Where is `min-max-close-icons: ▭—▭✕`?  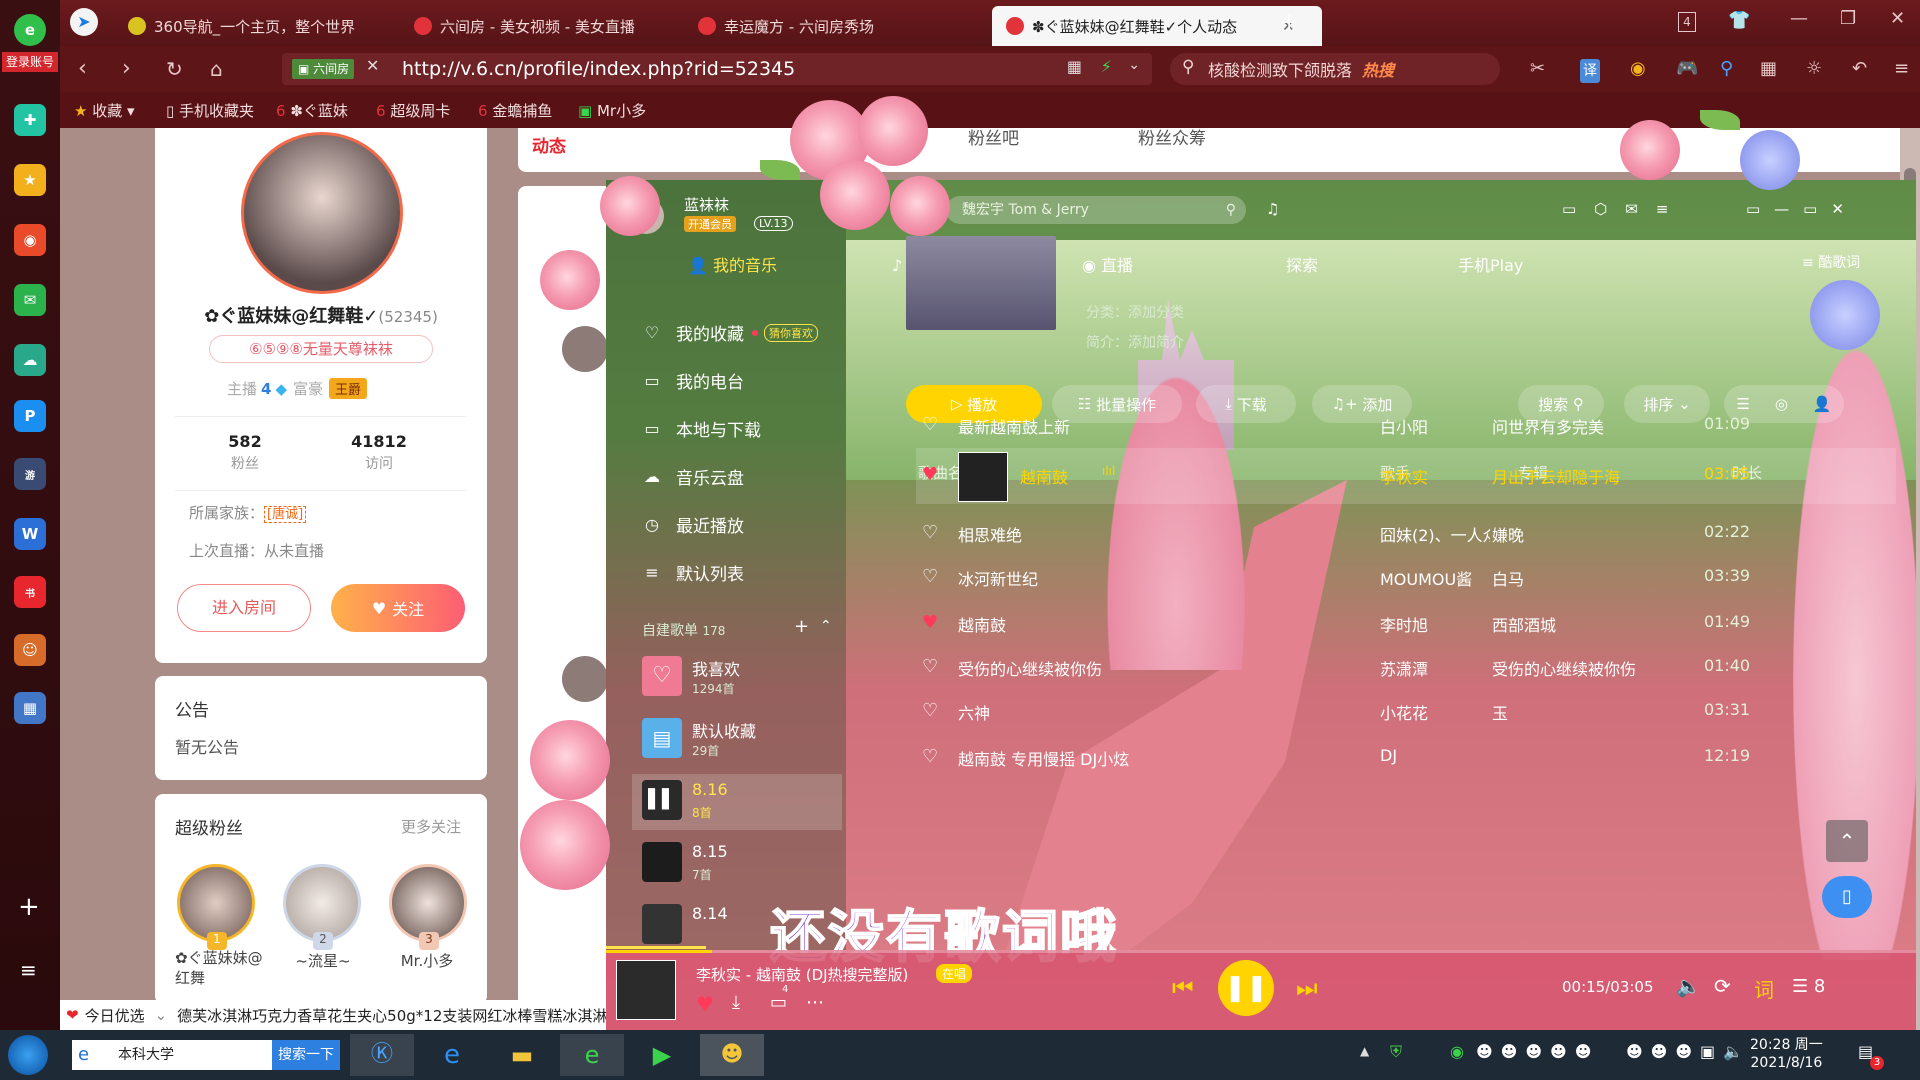
min-max-close-icons: ▭—▭✕ is located at coordinates (1802, 209).